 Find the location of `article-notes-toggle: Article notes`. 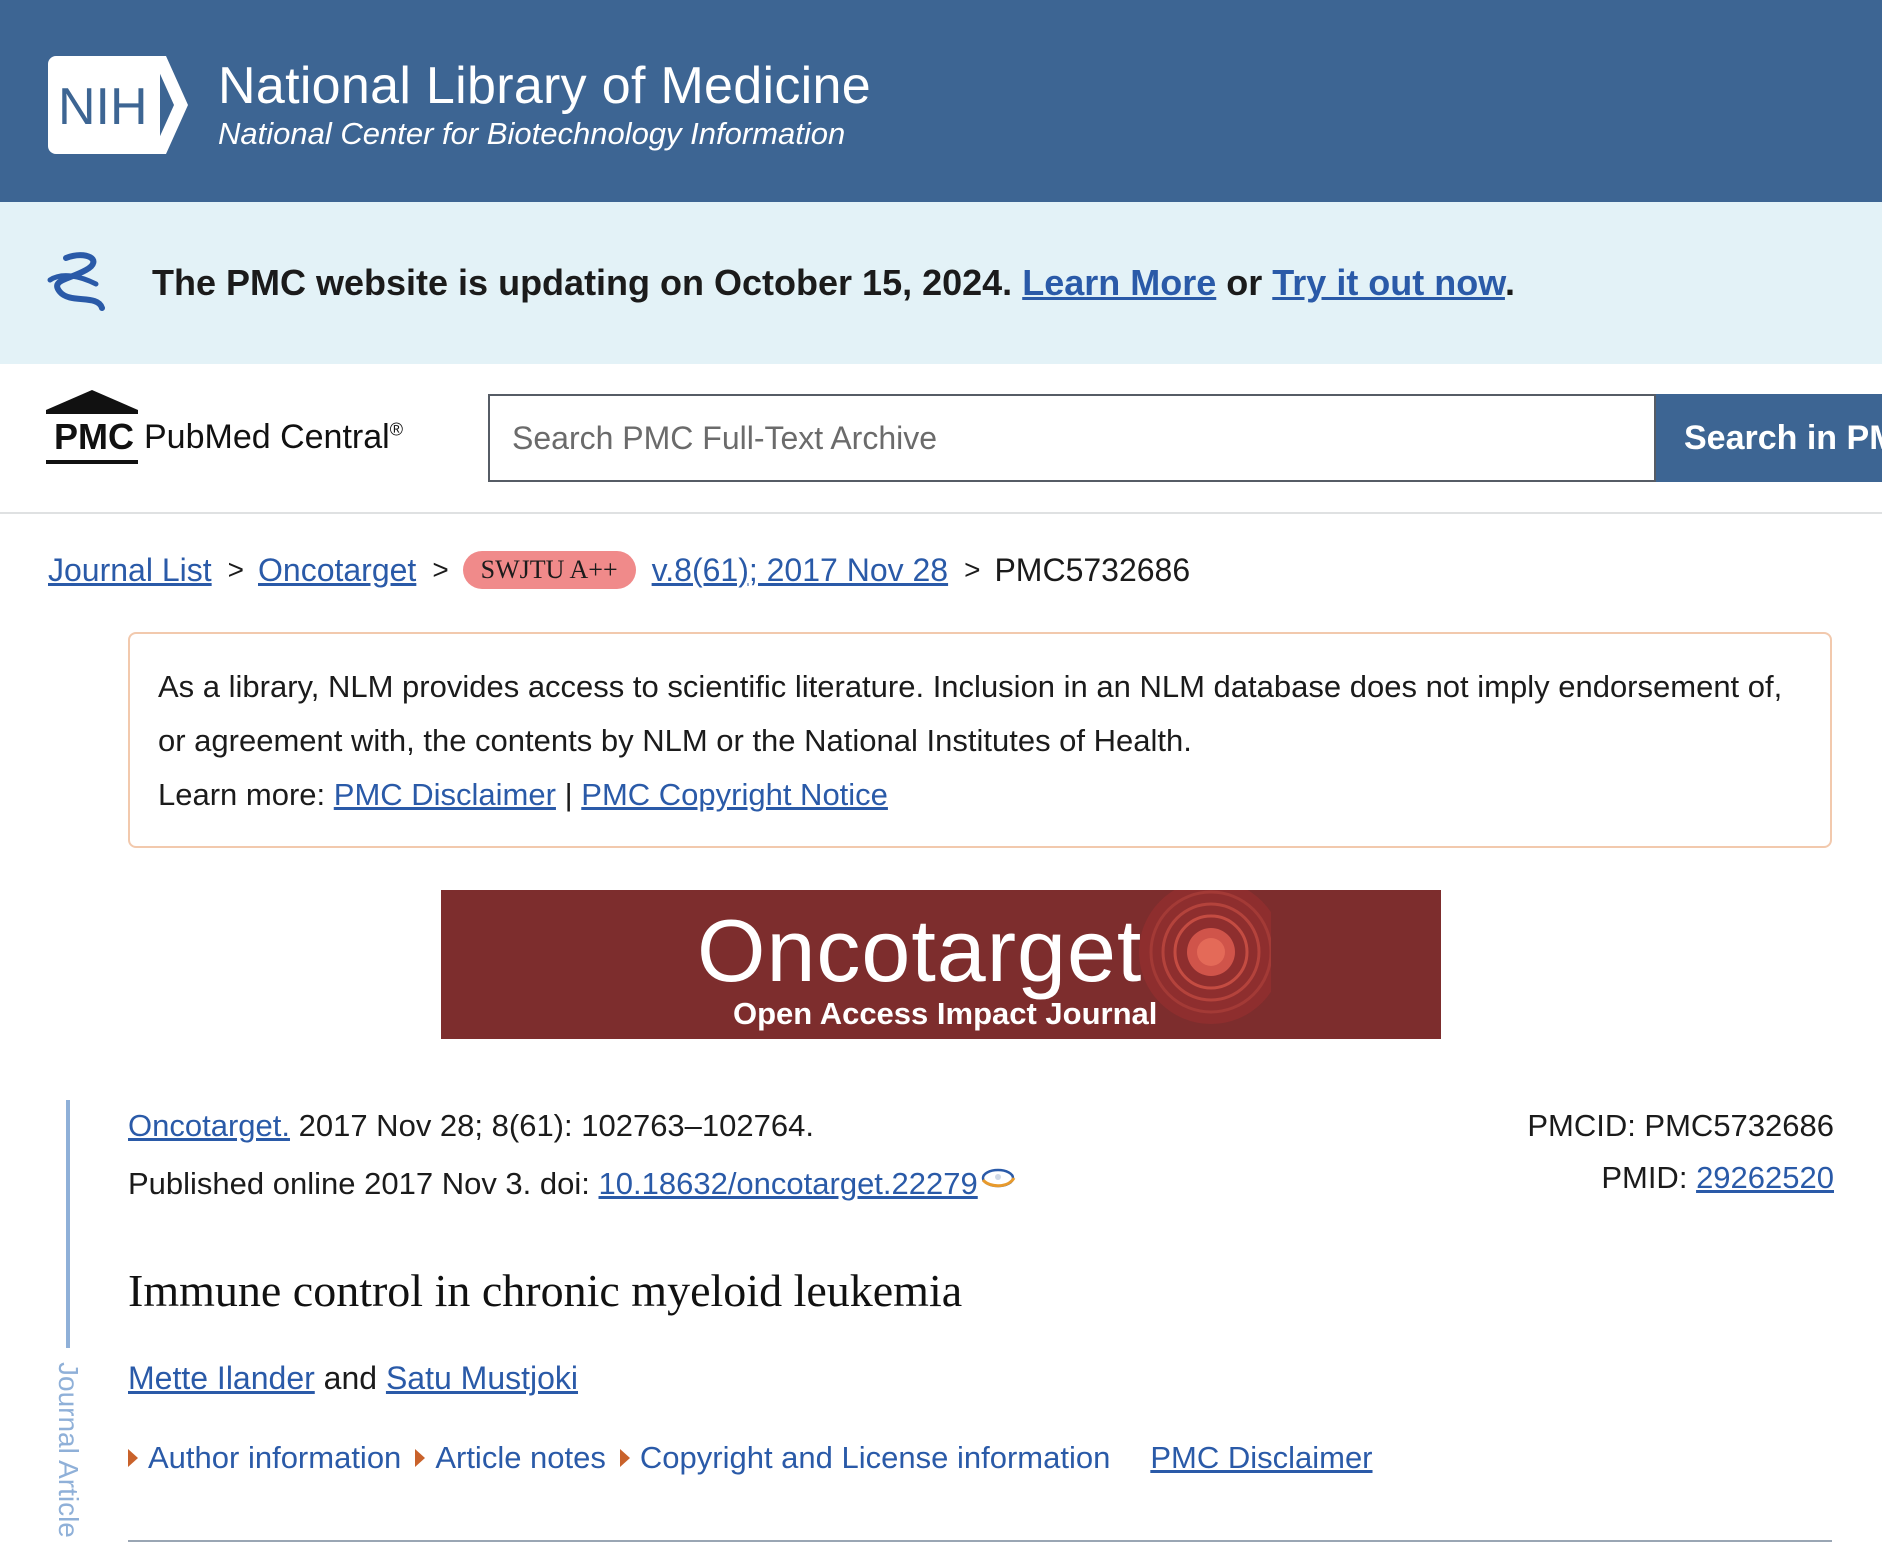

article-notes-toggle: Article notes is located at coordinates (510, 1458).